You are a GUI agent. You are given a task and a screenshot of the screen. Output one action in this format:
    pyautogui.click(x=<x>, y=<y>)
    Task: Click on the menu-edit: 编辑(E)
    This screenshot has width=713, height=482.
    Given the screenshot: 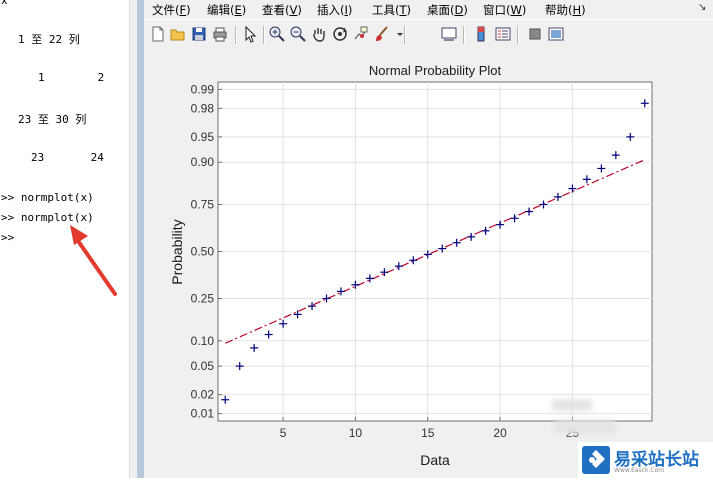 What is the action you would take?
    pyautogui.click(x=226, y=10)
    